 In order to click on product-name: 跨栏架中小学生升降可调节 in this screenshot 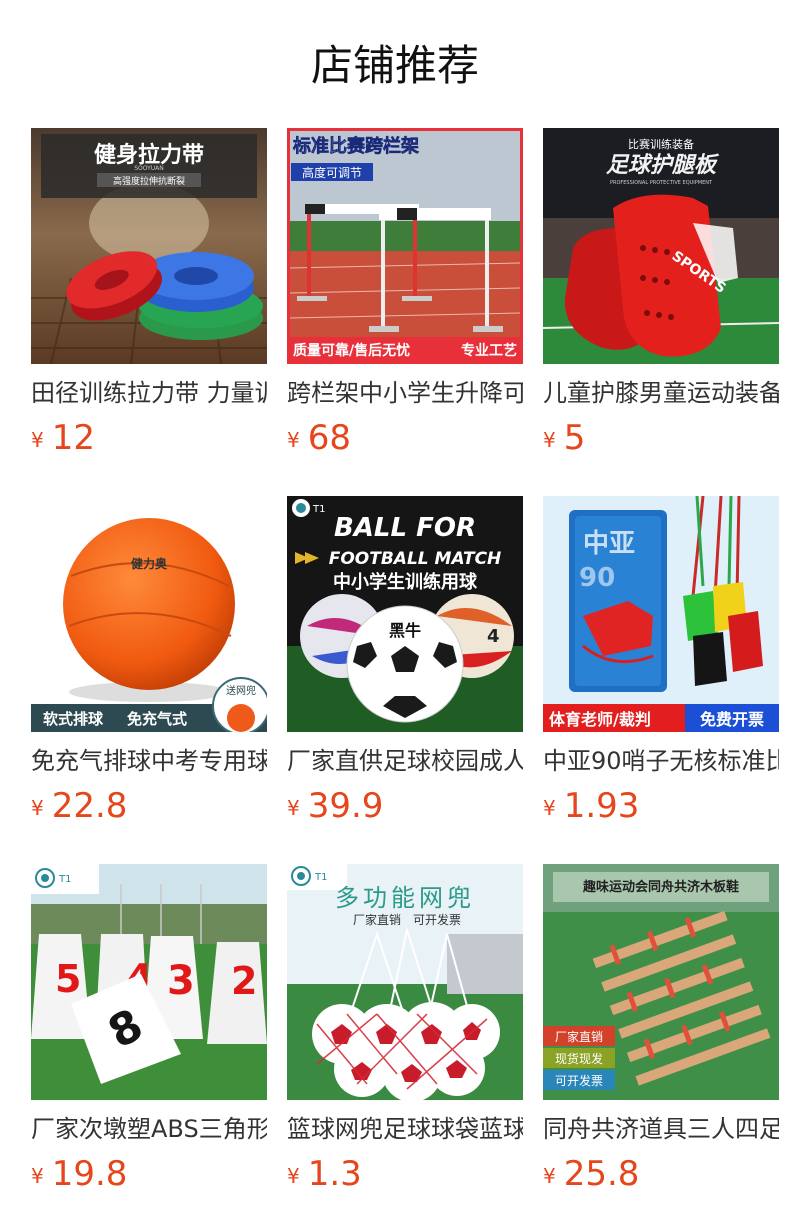, I will do `click(405, 393)`.